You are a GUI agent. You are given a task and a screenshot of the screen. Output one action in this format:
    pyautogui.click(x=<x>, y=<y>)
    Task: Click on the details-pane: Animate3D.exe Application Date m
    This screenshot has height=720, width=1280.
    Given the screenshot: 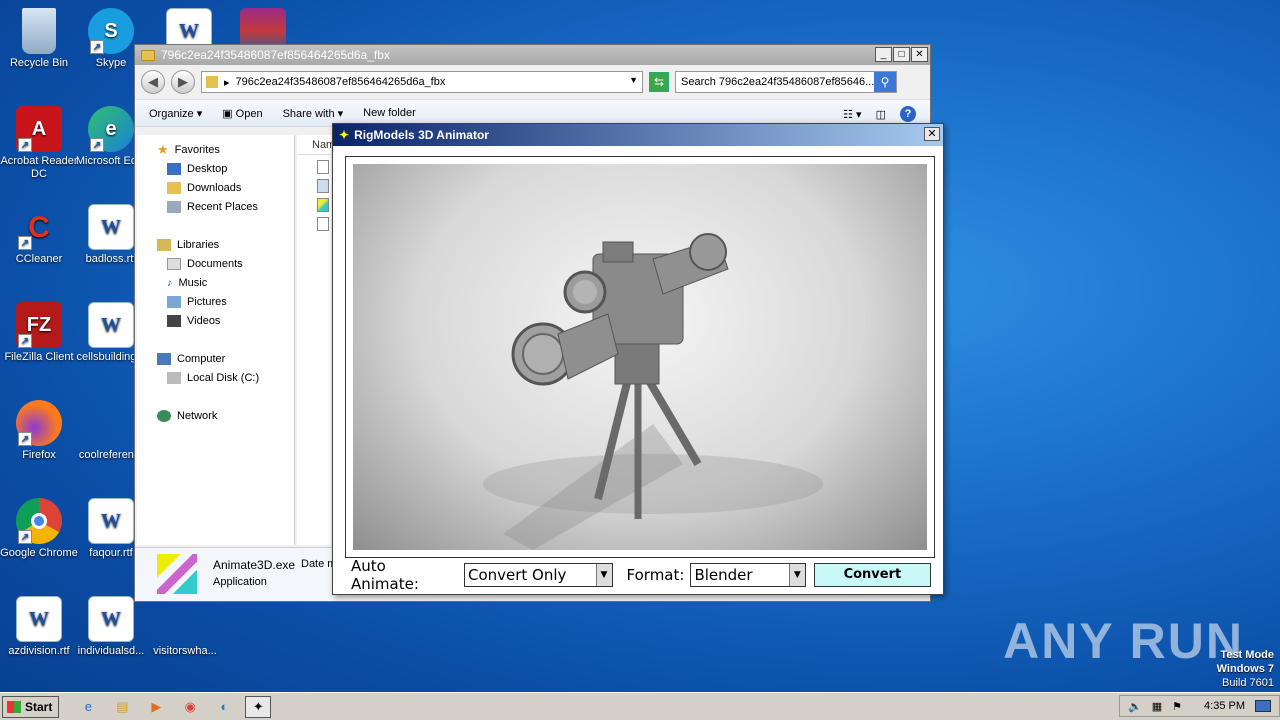 What is the action you would take?
    pyautogui.click(x=235, y=574)
    